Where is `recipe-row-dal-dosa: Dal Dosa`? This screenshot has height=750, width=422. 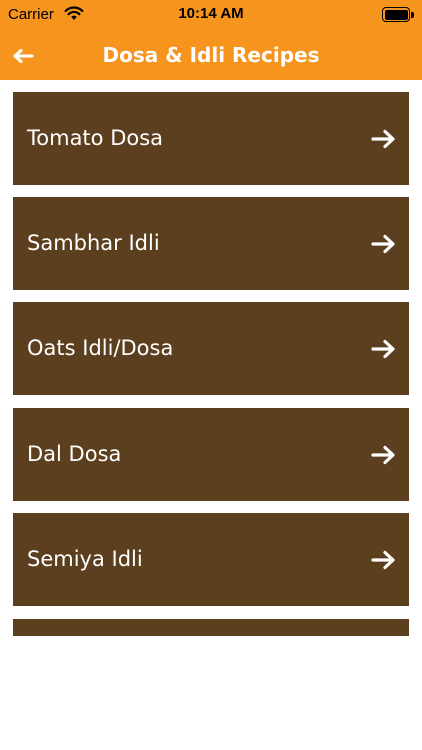
recipe-row-dal-dosa: Dal Dosa is located at coordinates (211, 454).